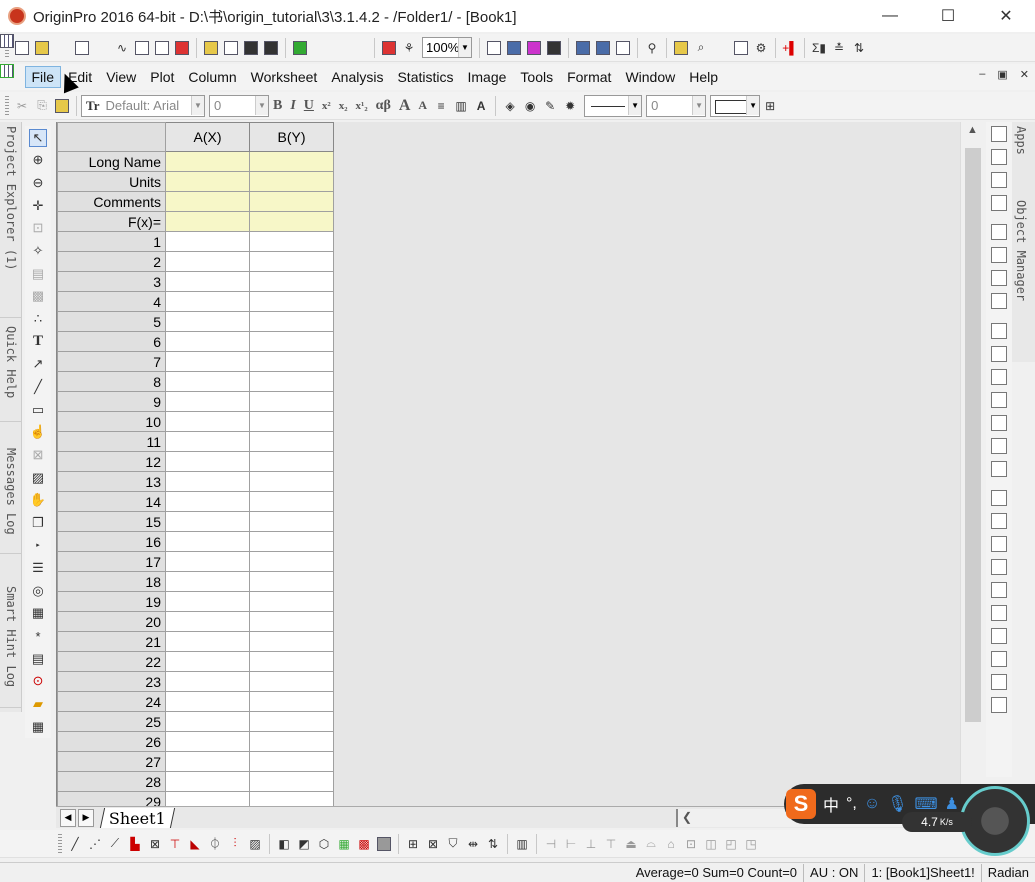  What do you see at coordinates (326, 106) in the screenshot?
I see `superscript-button: x²` at bounding box center [326, 106].